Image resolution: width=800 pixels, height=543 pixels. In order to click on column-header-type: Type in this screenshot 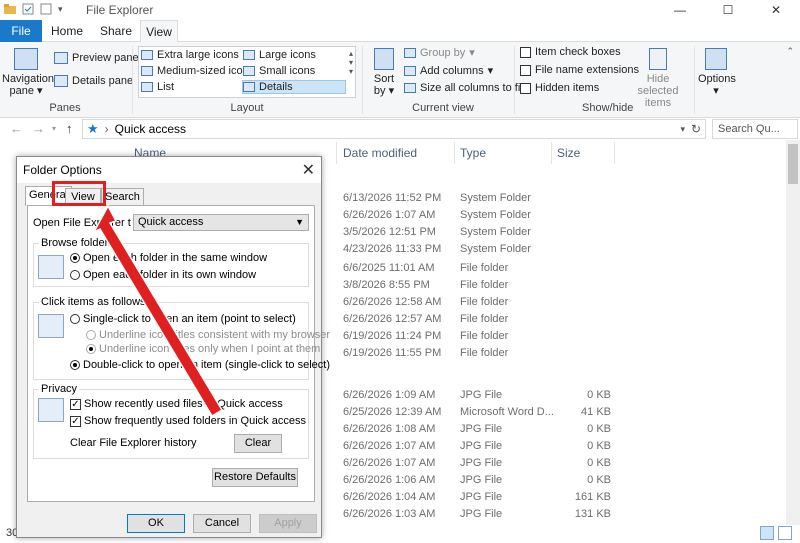, I will do `click(473, 156)`.